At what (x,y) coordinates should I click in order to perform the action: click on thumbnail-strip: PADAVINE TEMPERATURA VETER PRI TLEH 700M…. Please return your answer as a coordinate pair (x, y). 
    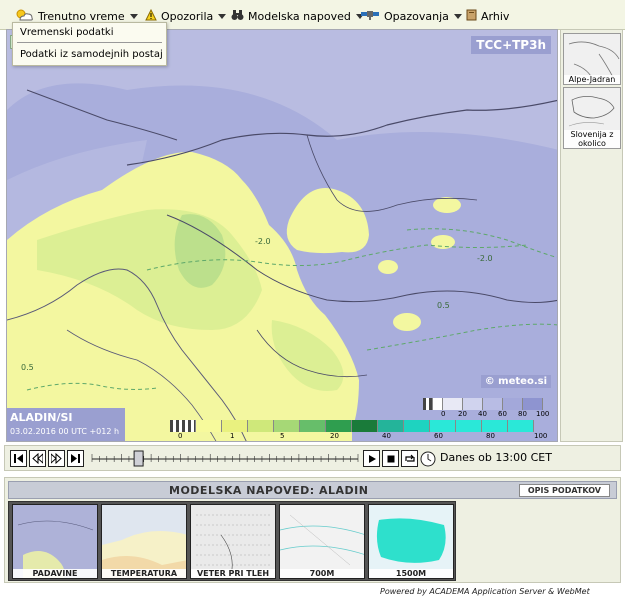
    Looking at the image, I should click on (232, 541).